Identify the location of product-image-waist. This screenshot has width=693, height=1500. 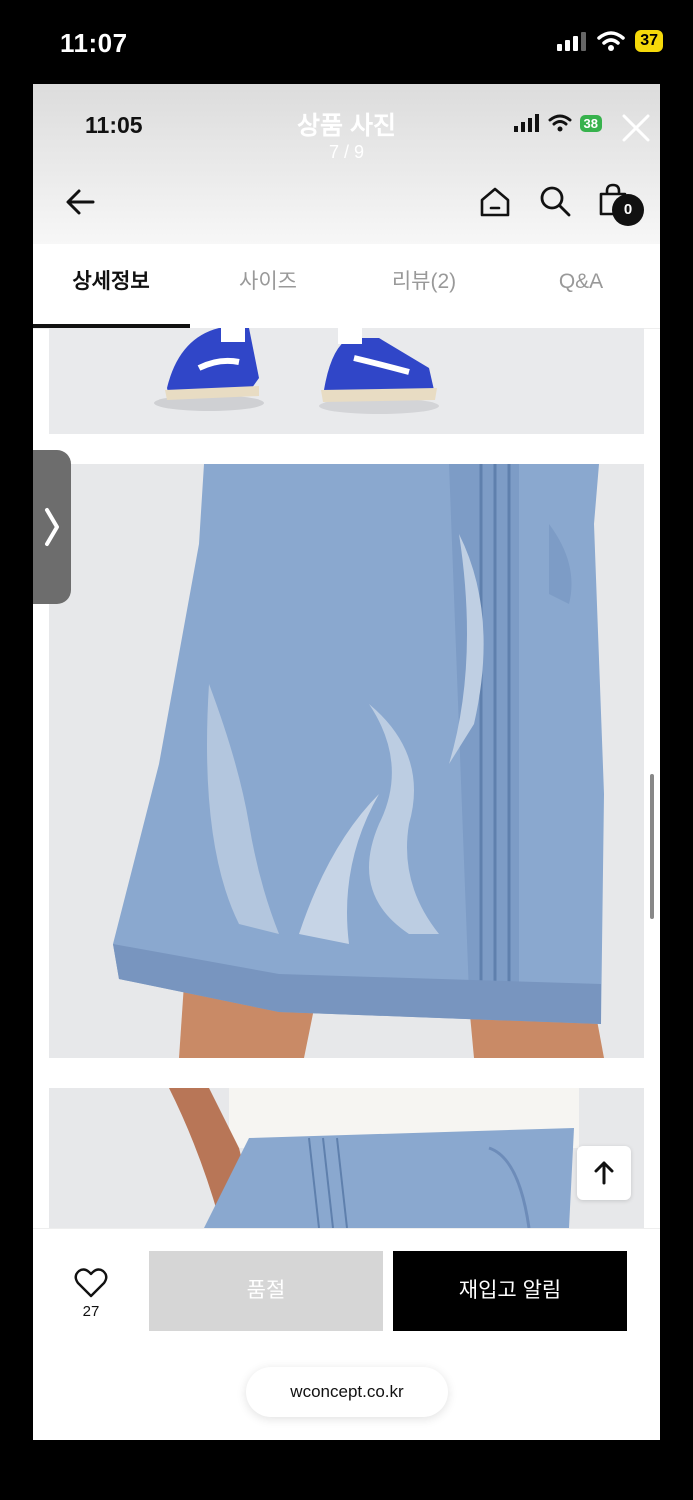
(346, 1158).